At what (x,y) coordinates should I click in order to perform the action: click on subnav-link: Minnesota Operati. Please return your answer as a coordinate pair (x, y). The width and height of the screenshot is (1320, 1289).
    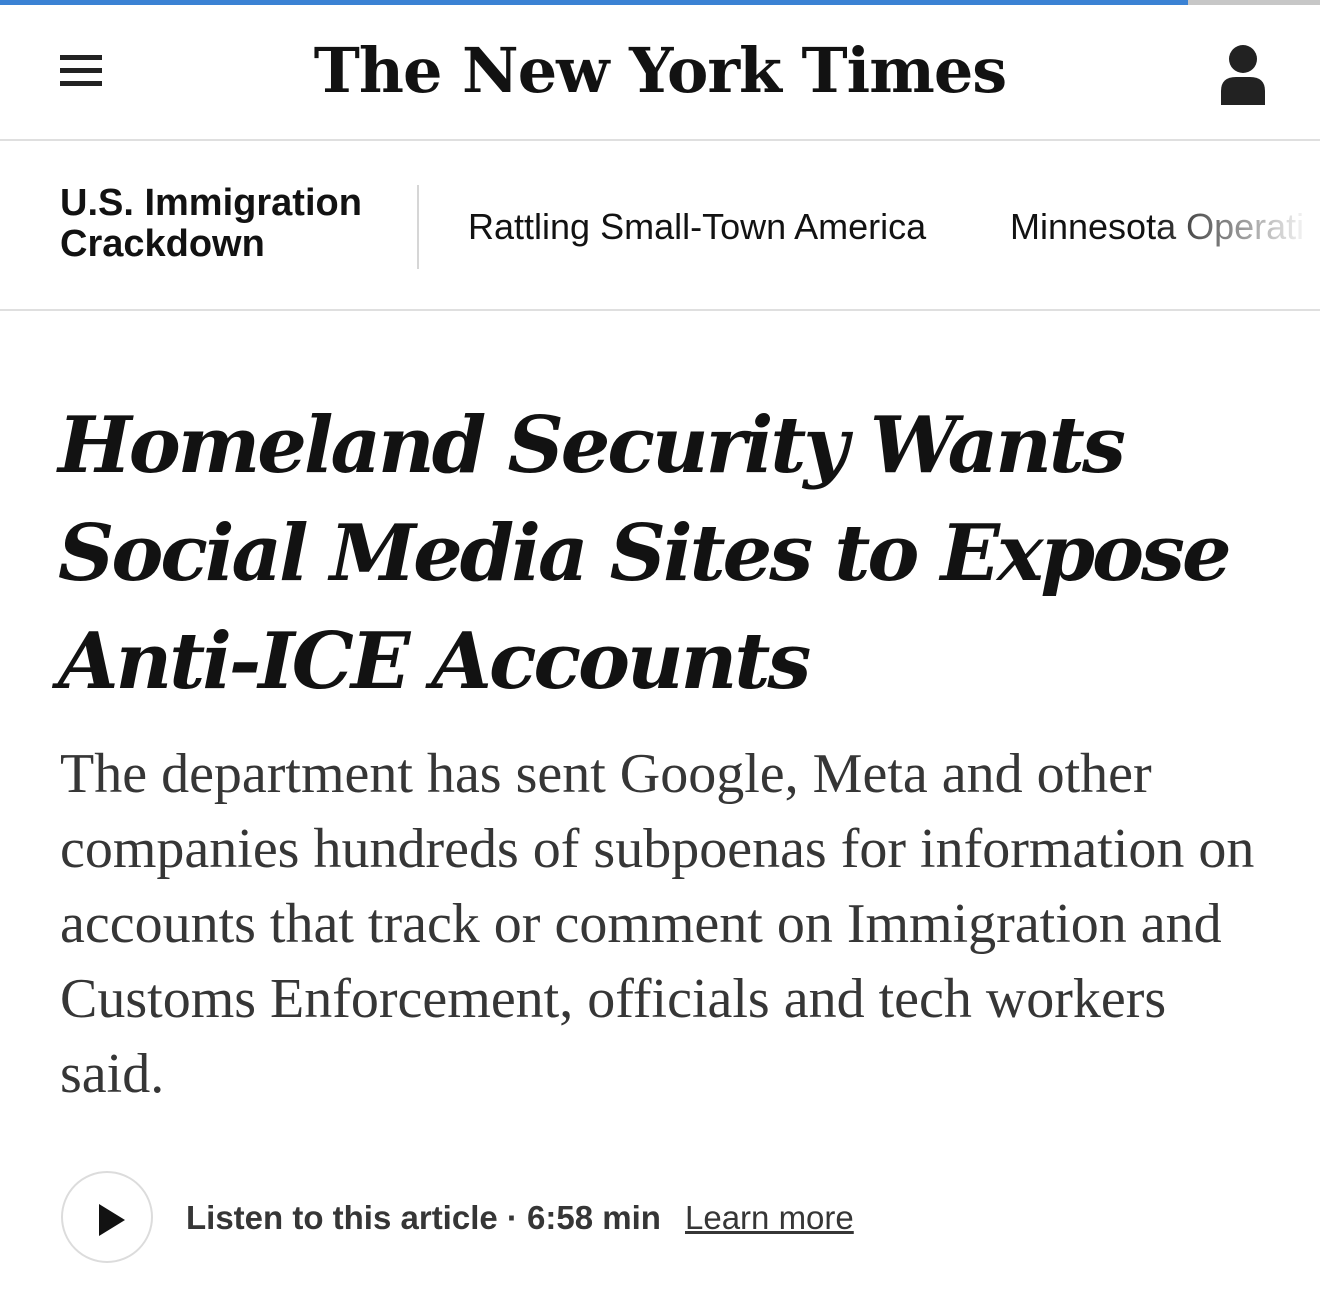
    Looking at the image, I should click on (1157, 227).